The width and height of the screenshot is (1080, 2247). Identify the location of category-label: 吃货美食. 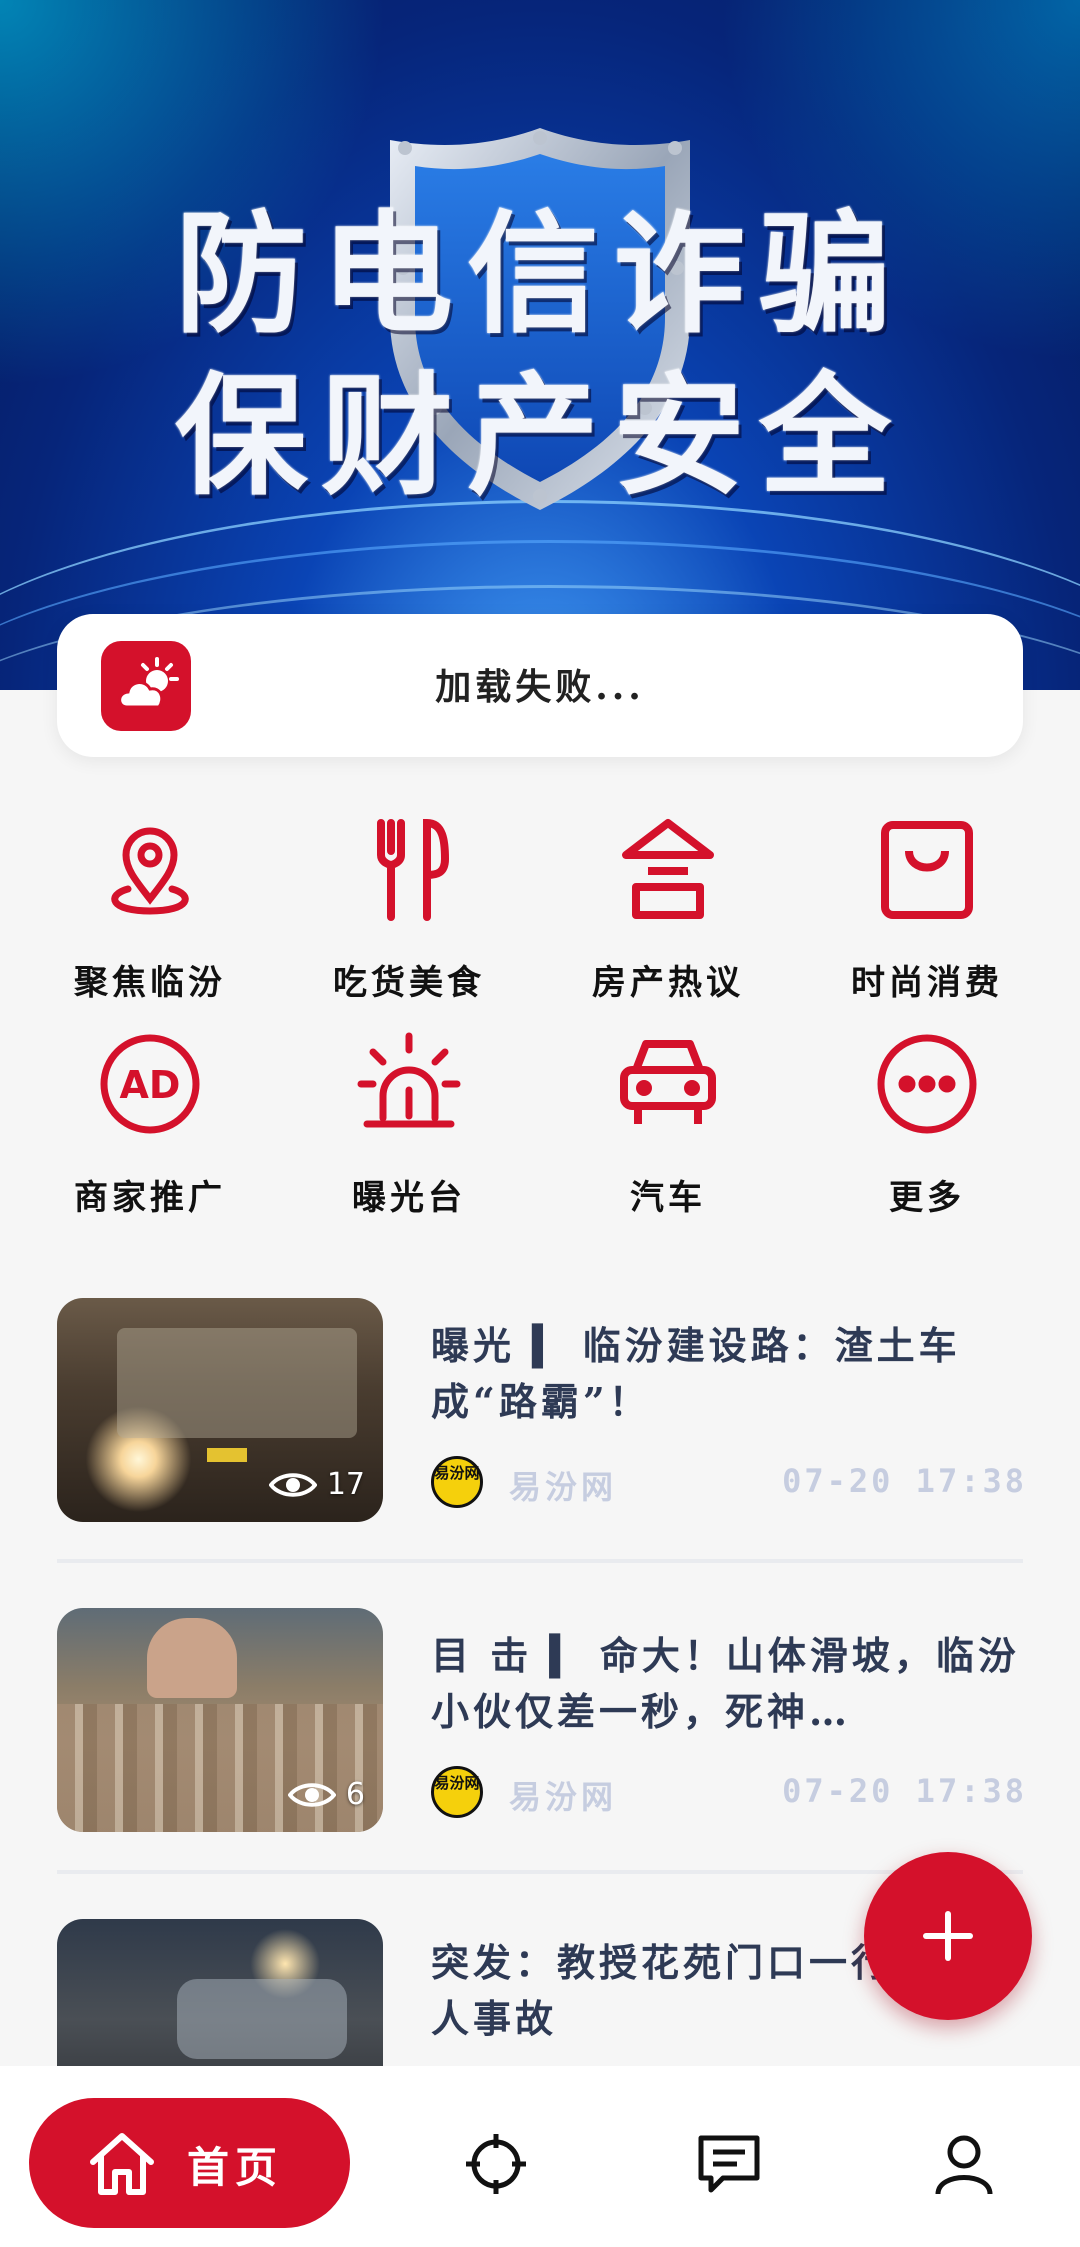
(409, 983).